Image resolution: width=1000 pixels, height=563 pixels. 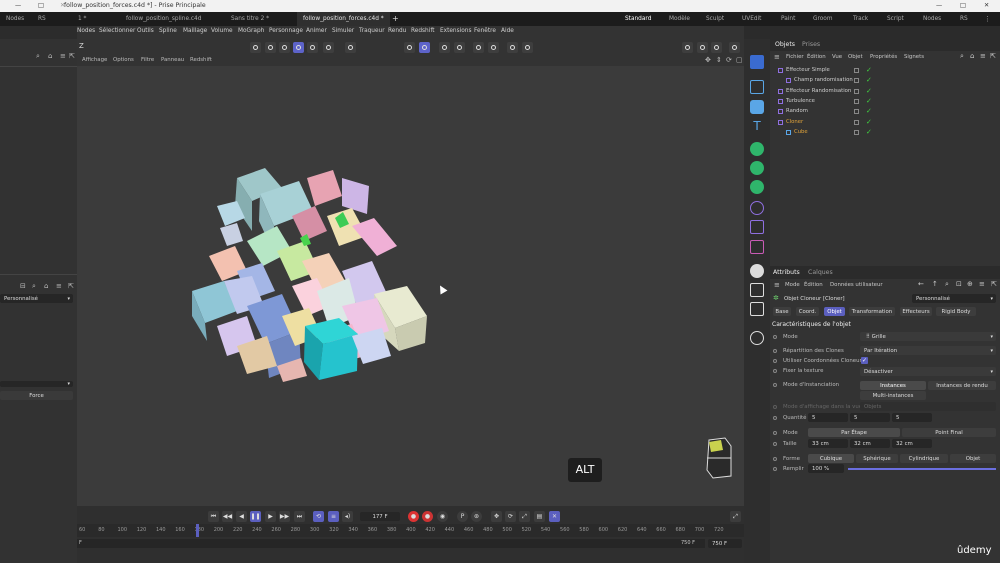 I want to click on hamburger-icon: ≡, so click(x=777, y=57).